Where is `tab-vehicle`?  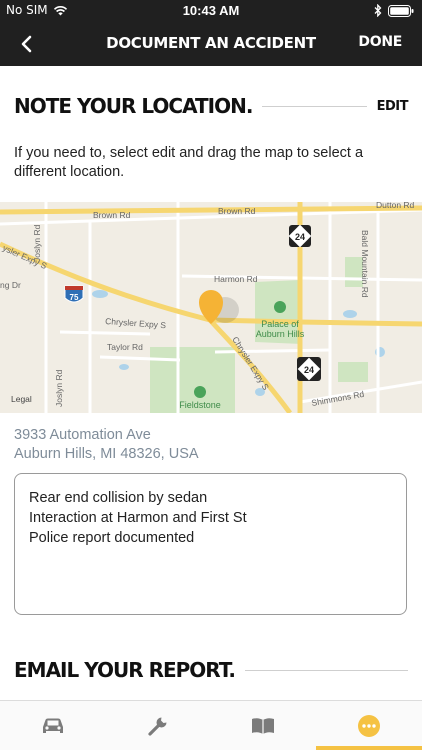
tab-vehicle is located at coordinates (52, 725).